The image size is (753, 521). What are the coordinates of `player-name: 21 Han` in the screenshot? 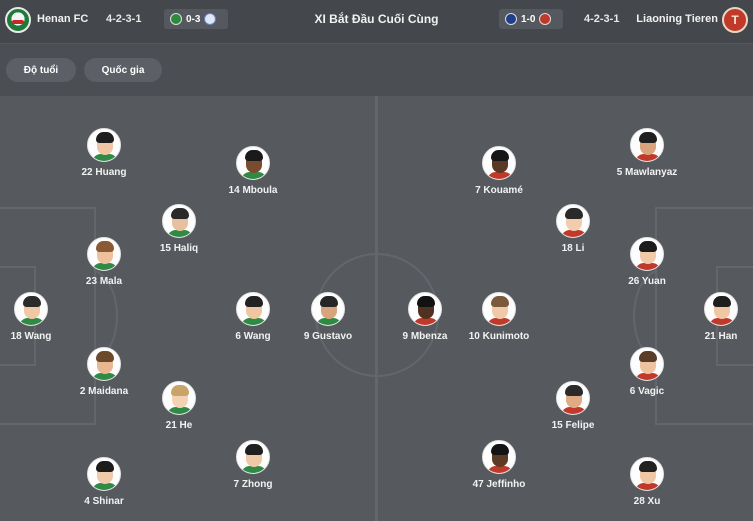 It's located at (721, 336).